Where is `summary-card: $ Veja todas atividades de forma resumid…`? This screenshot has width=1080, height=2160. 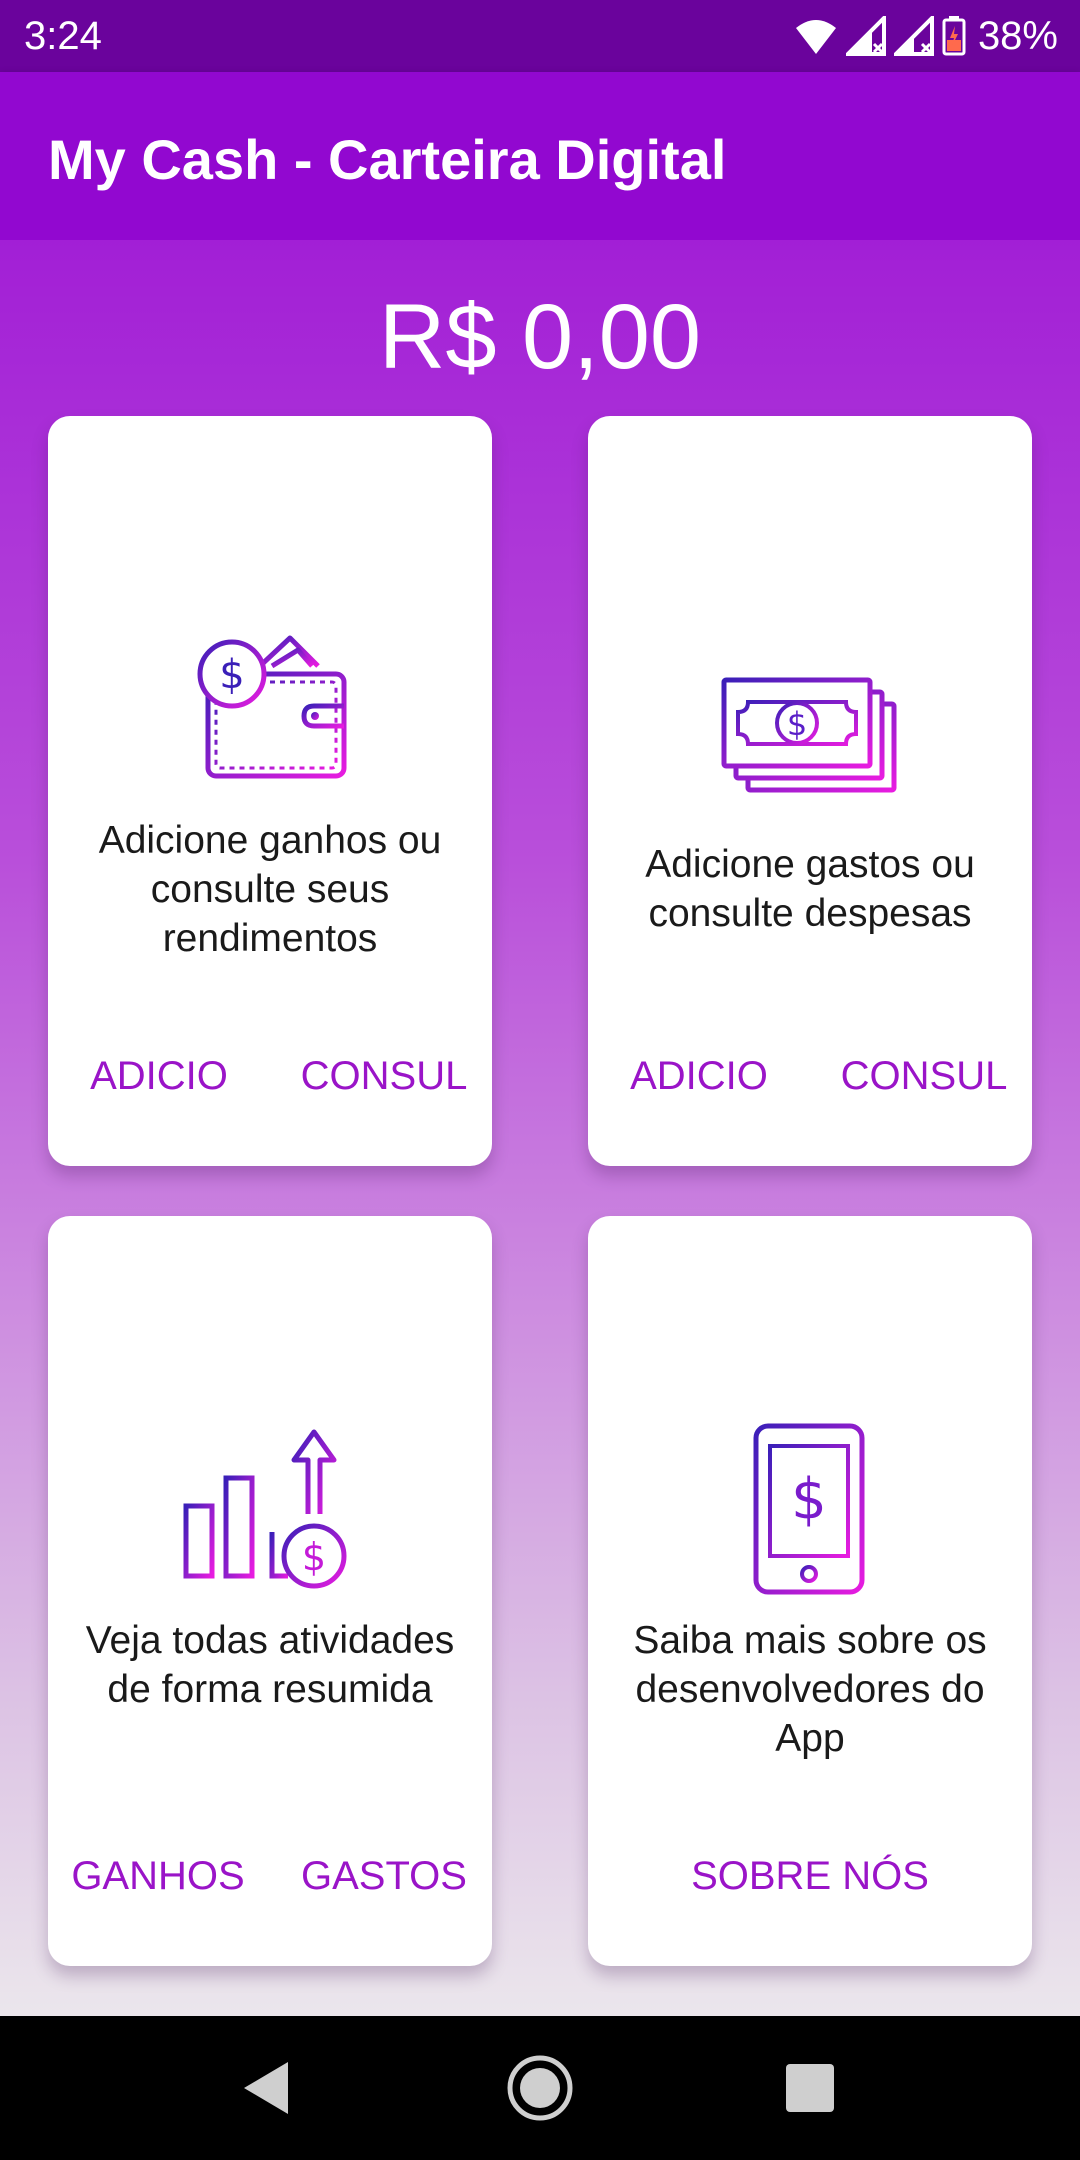
summary-card: $ Veja todas atividades de forma resumid… is located at coordinates (270, 1591).